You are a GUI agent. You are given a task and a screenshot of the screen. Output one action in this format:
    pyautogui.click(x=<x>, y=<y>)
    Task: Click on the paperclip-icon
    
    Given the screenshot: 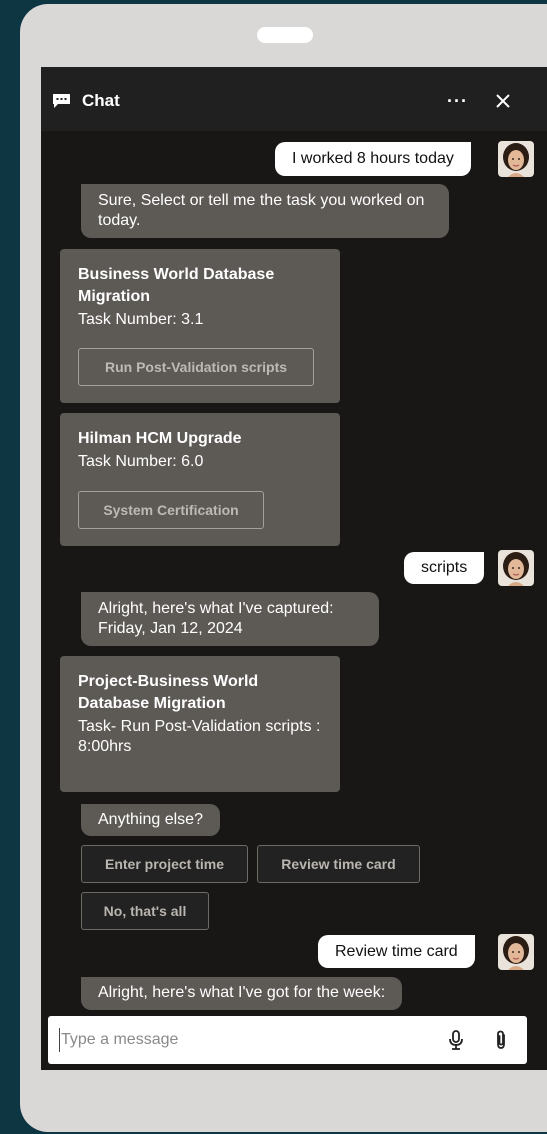 What is the action you would take?
    pyautogui.click(x=501, y=1040)
    